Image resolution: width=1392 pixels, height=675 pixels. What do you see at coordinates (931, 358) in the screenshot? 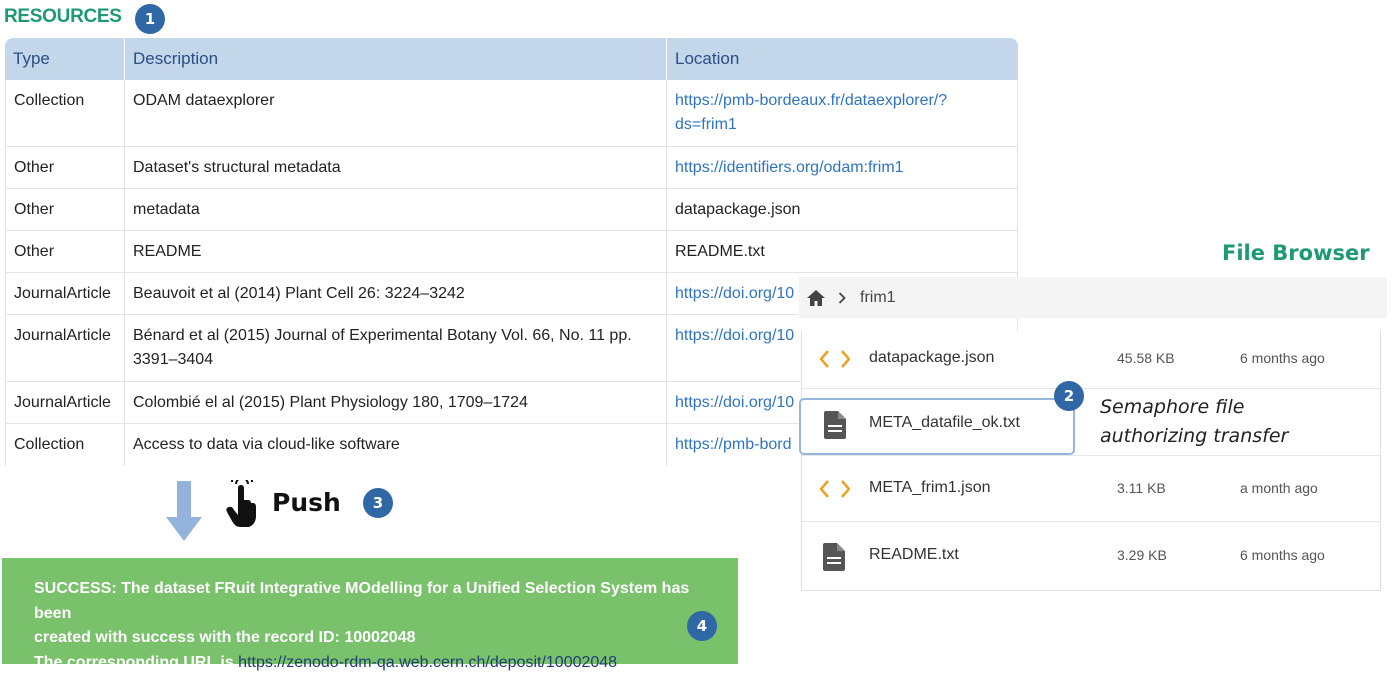
I see `file-name: datapackage.json` at bounding box center [931, 358].